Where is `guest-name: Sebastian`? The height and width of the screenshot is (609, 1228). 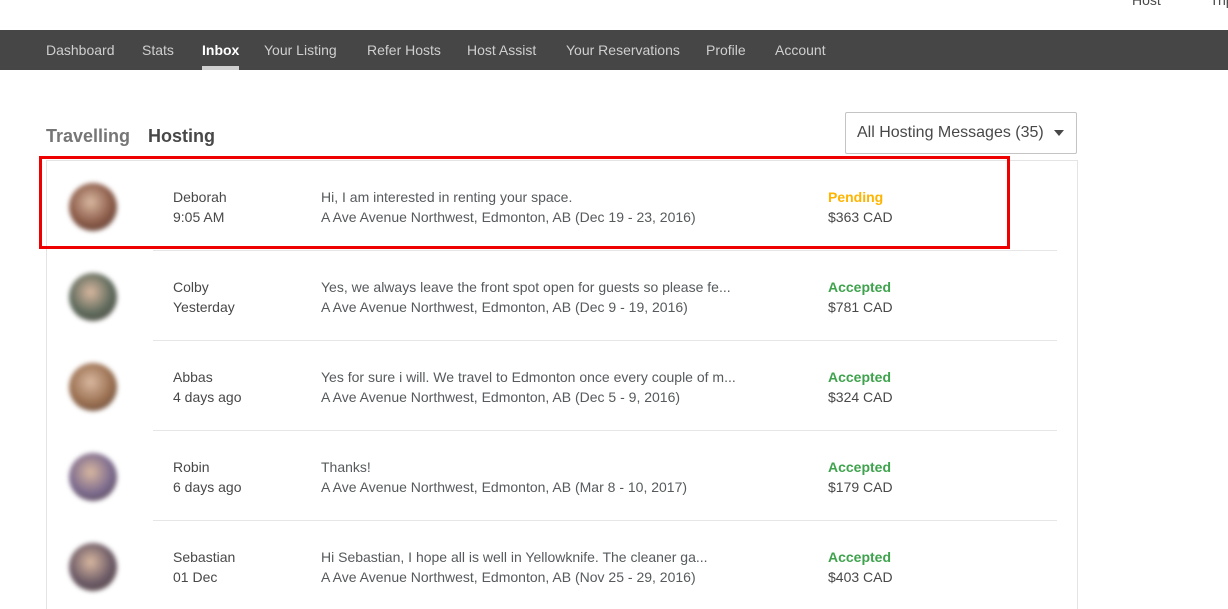 guest-name: Sebastian is located at coordinates (204, 557).